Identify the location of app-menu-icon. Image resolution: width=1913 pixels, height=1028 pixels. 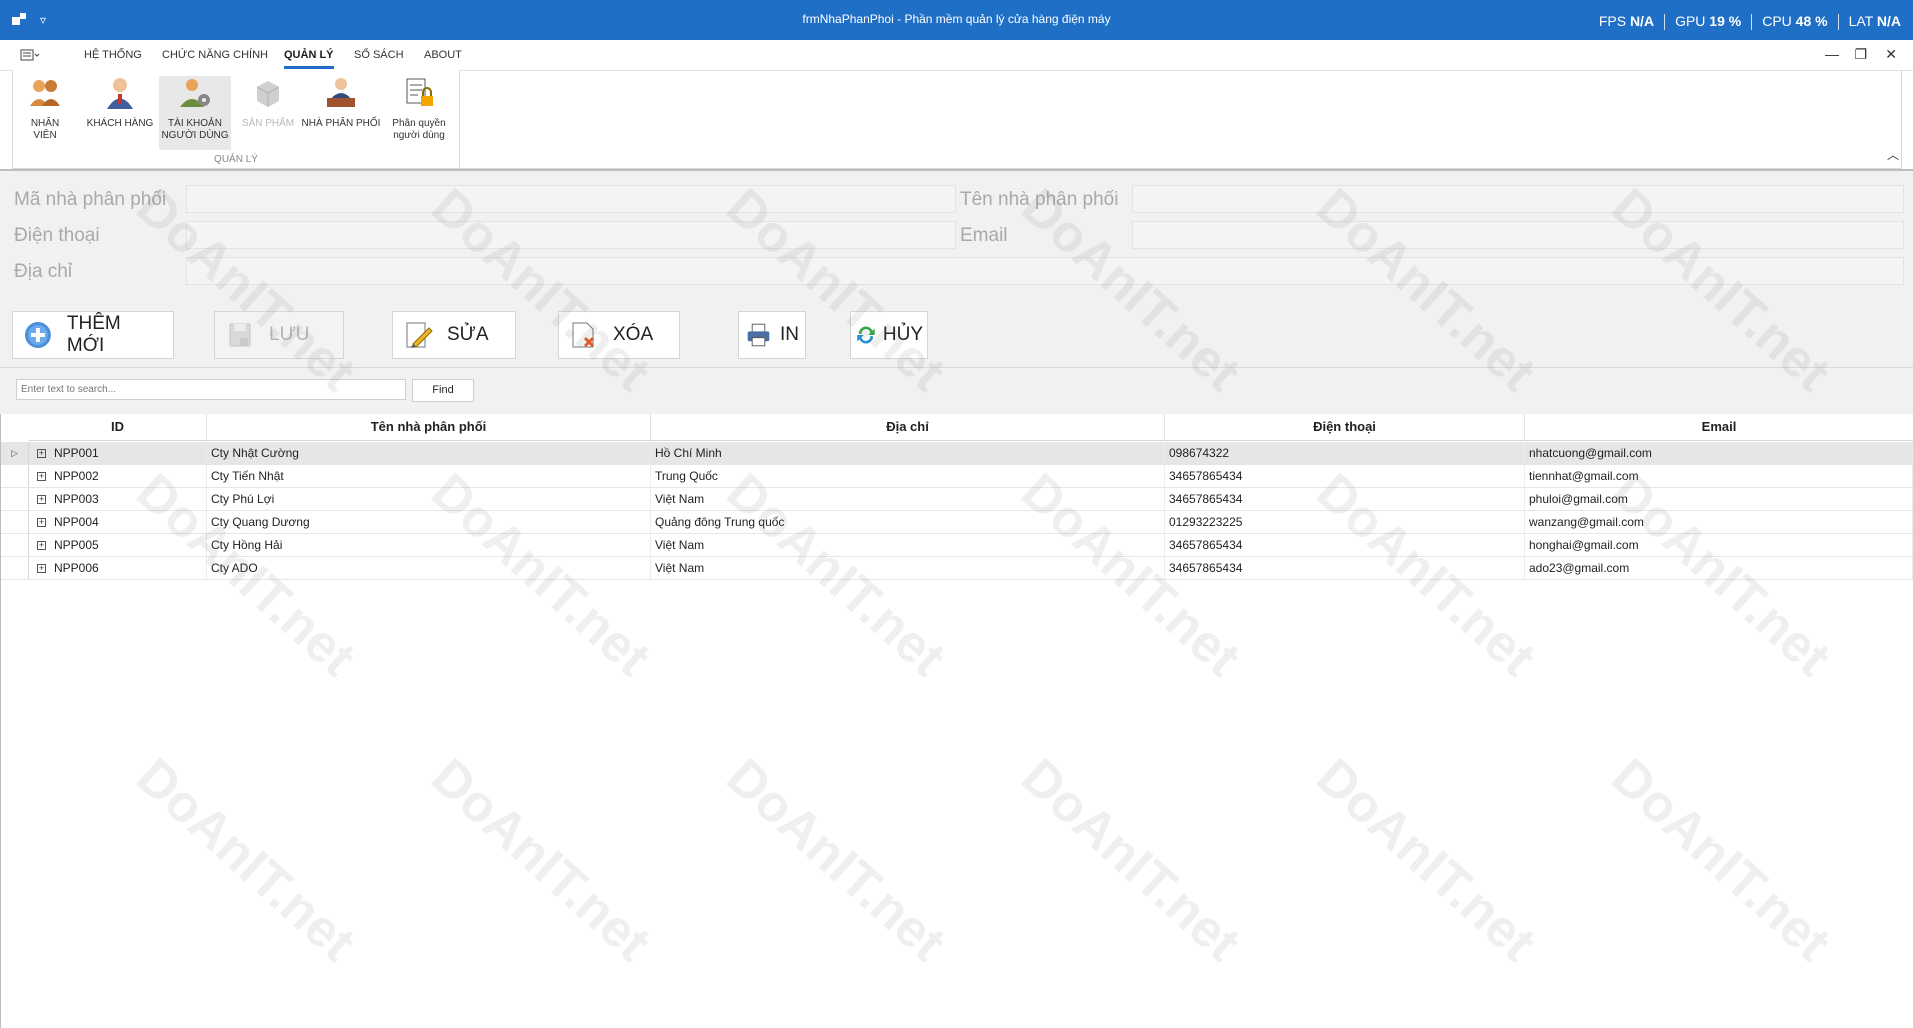
(30, 55).